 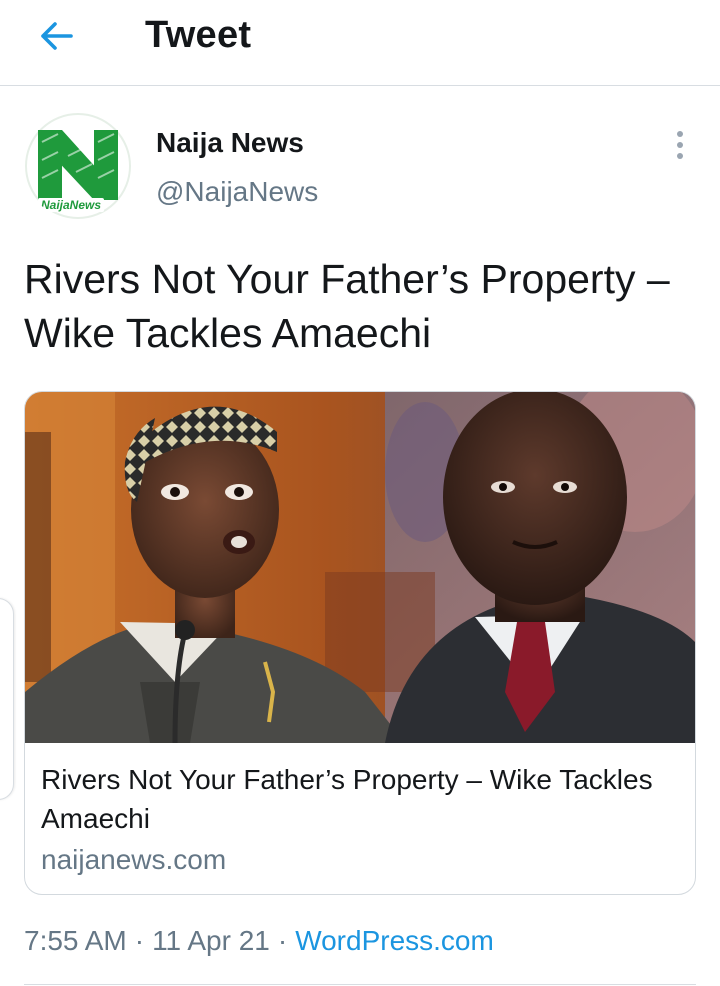 What do you see at coordinates (7, 699) in the screenshot?
I see `edge-panel-handle` at bounding box center [7, 699].